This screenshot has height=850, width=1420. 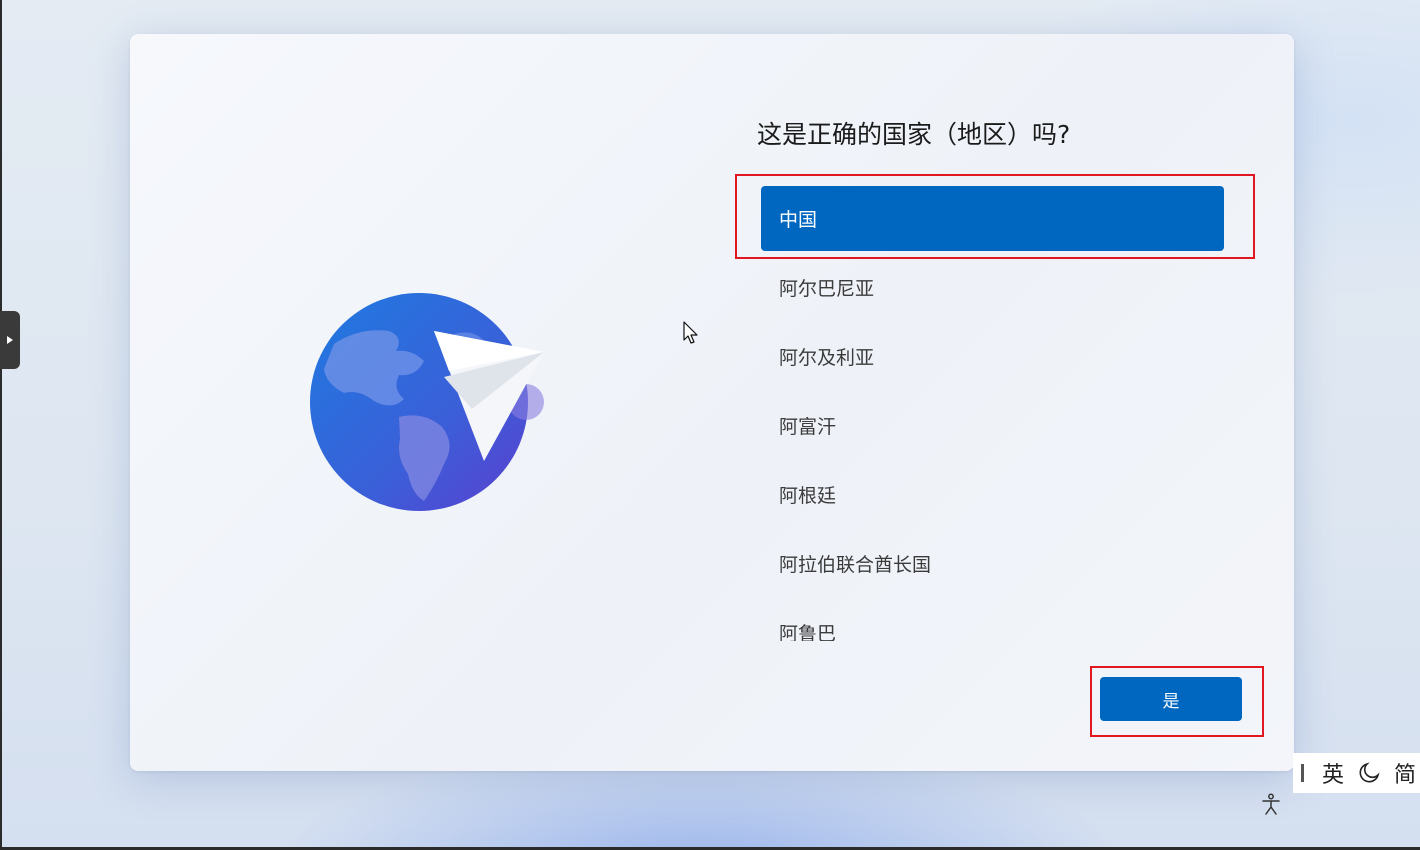 I want to click on country-option-albania: 阿尔巴尼亚, so click(x=992, y=287).